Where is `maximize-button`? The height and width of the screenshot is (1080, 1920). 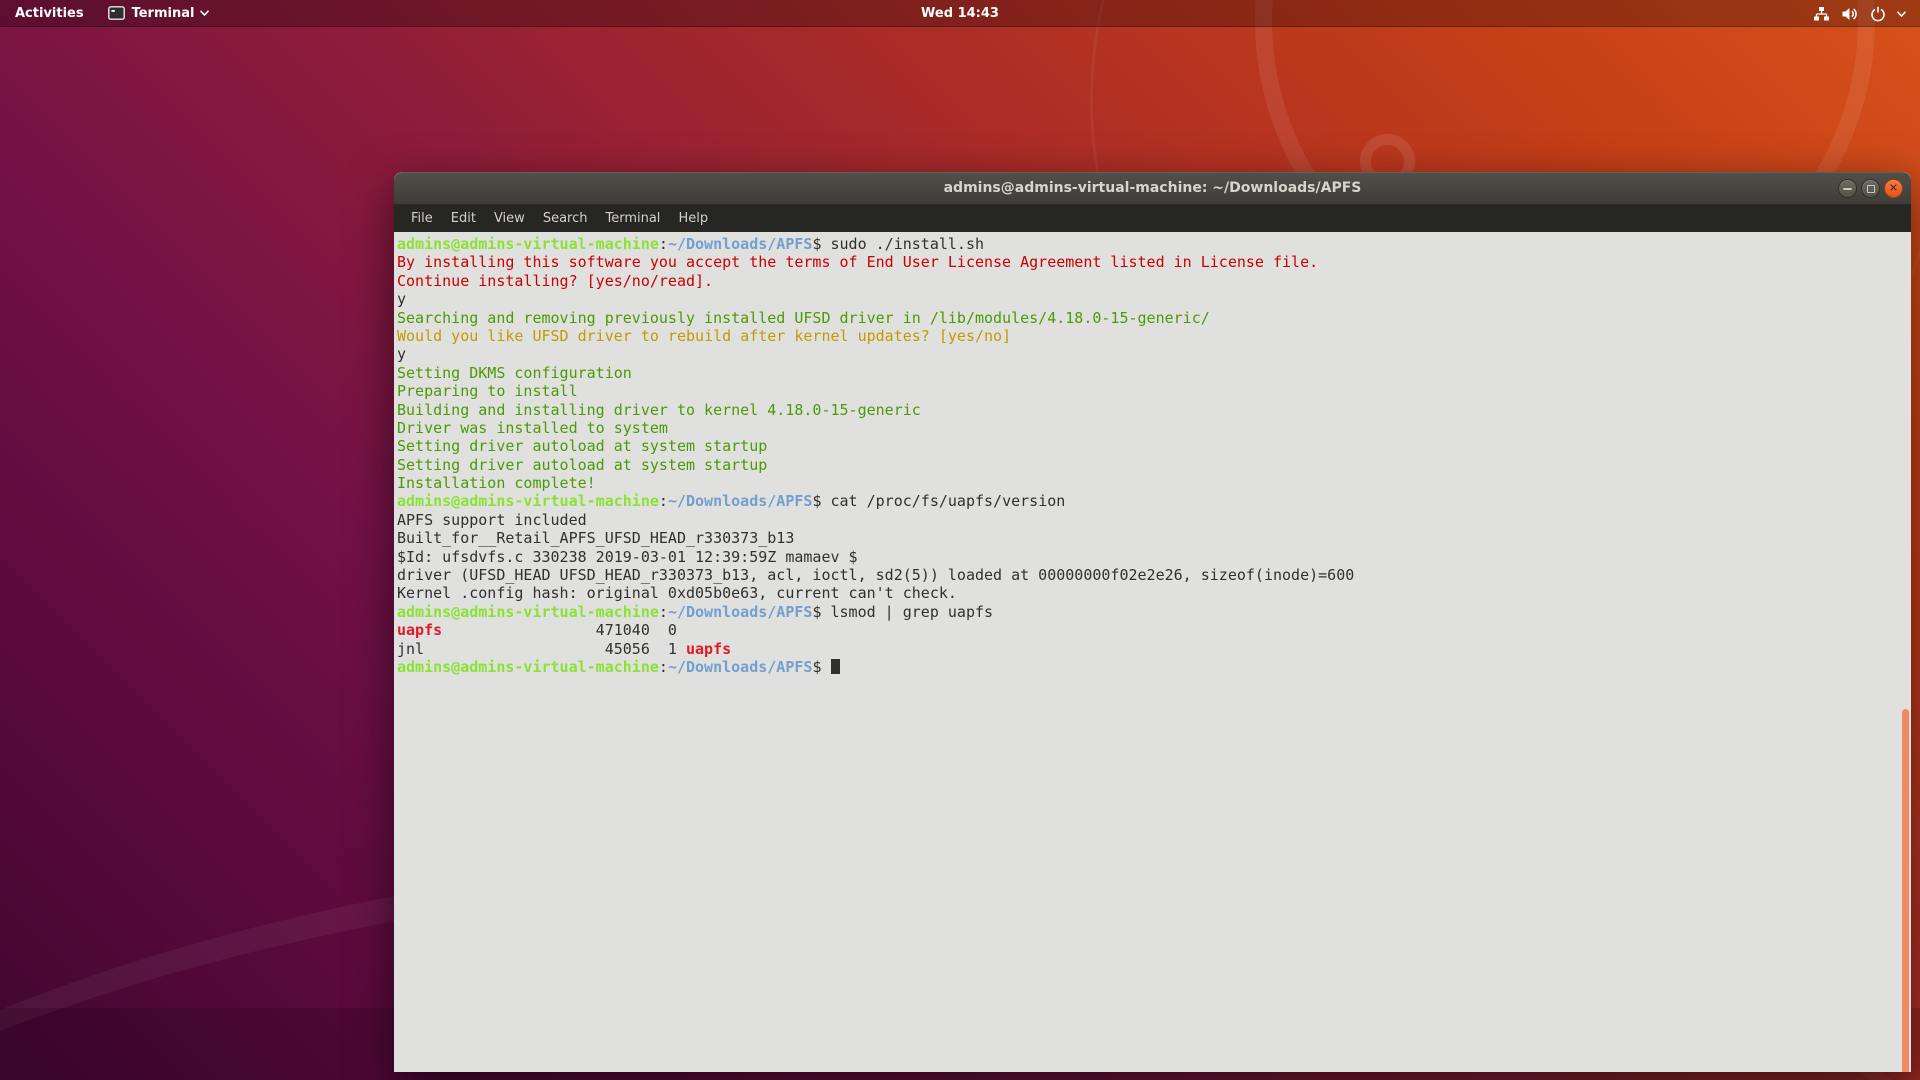 maximize-button is located at coordinates (1870, 188).